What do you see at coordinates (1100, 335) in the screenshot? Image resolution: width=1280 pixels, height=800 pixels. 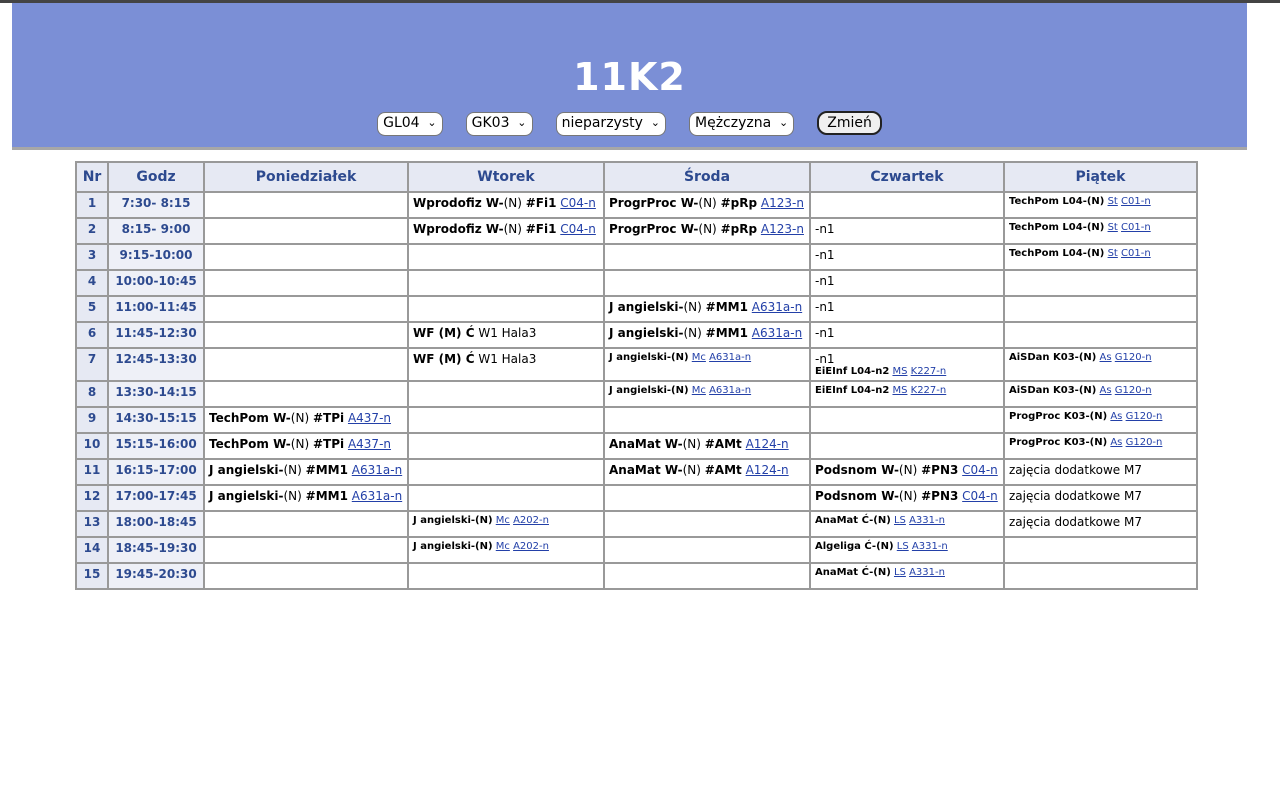 I see `cell-fri` at bounding box center [1100, 335].